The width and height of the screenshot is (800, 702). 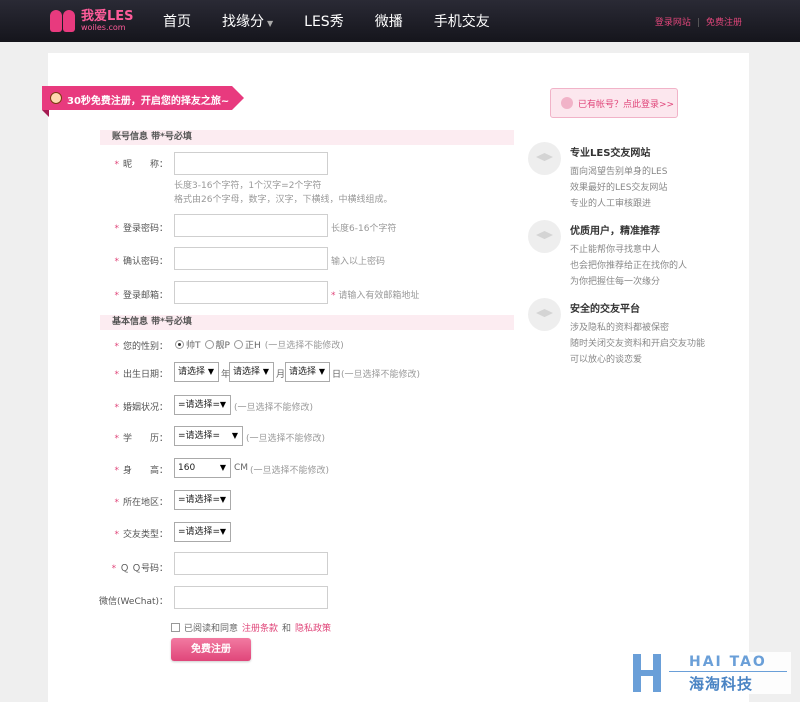 I want to click on login-prompt-label: 已有帐号？点此登录>>, so click(x=626, y=104).